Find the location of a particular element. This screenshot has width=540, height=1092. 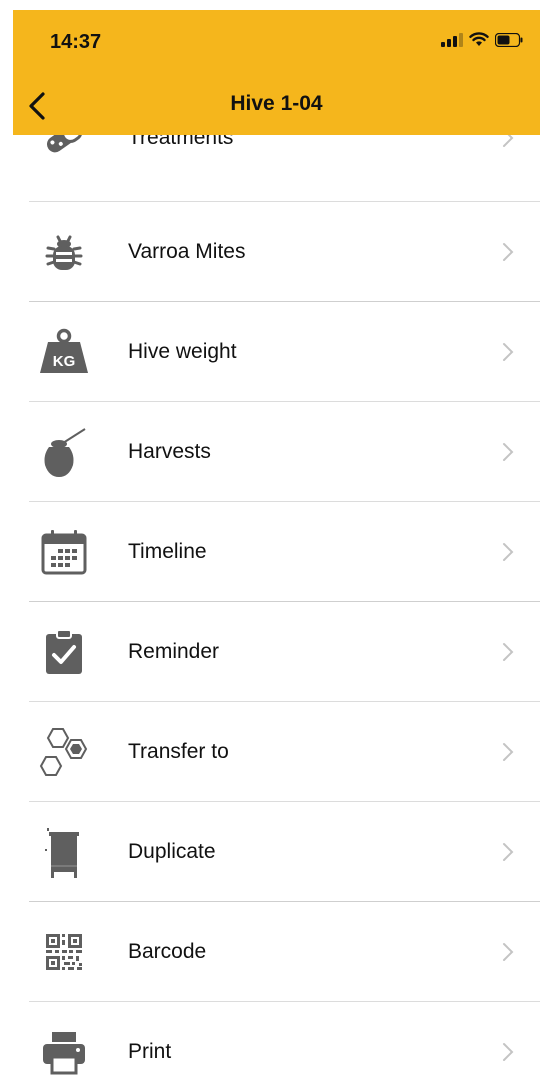

status-time: 14:37 is located at coordinates (76, 42).